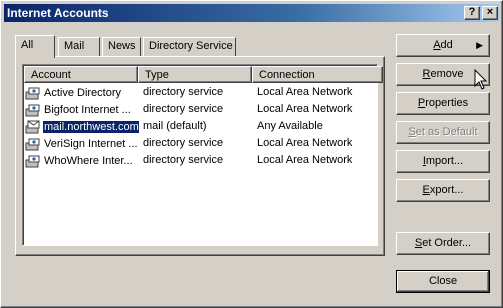  I want to click on remove-label-post: emove, so click(447, 74).